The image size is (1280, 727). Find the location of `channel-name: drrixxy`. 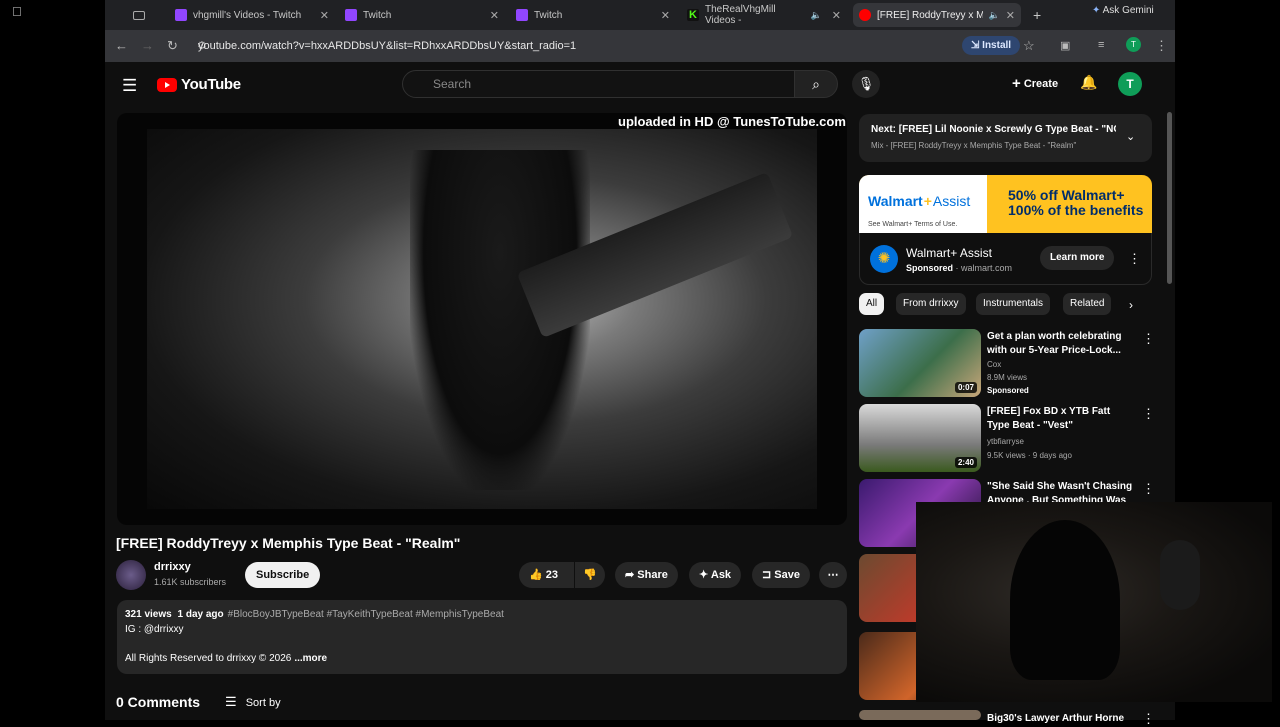

channel-name: drrixxy is located at coordinates (172, 567).